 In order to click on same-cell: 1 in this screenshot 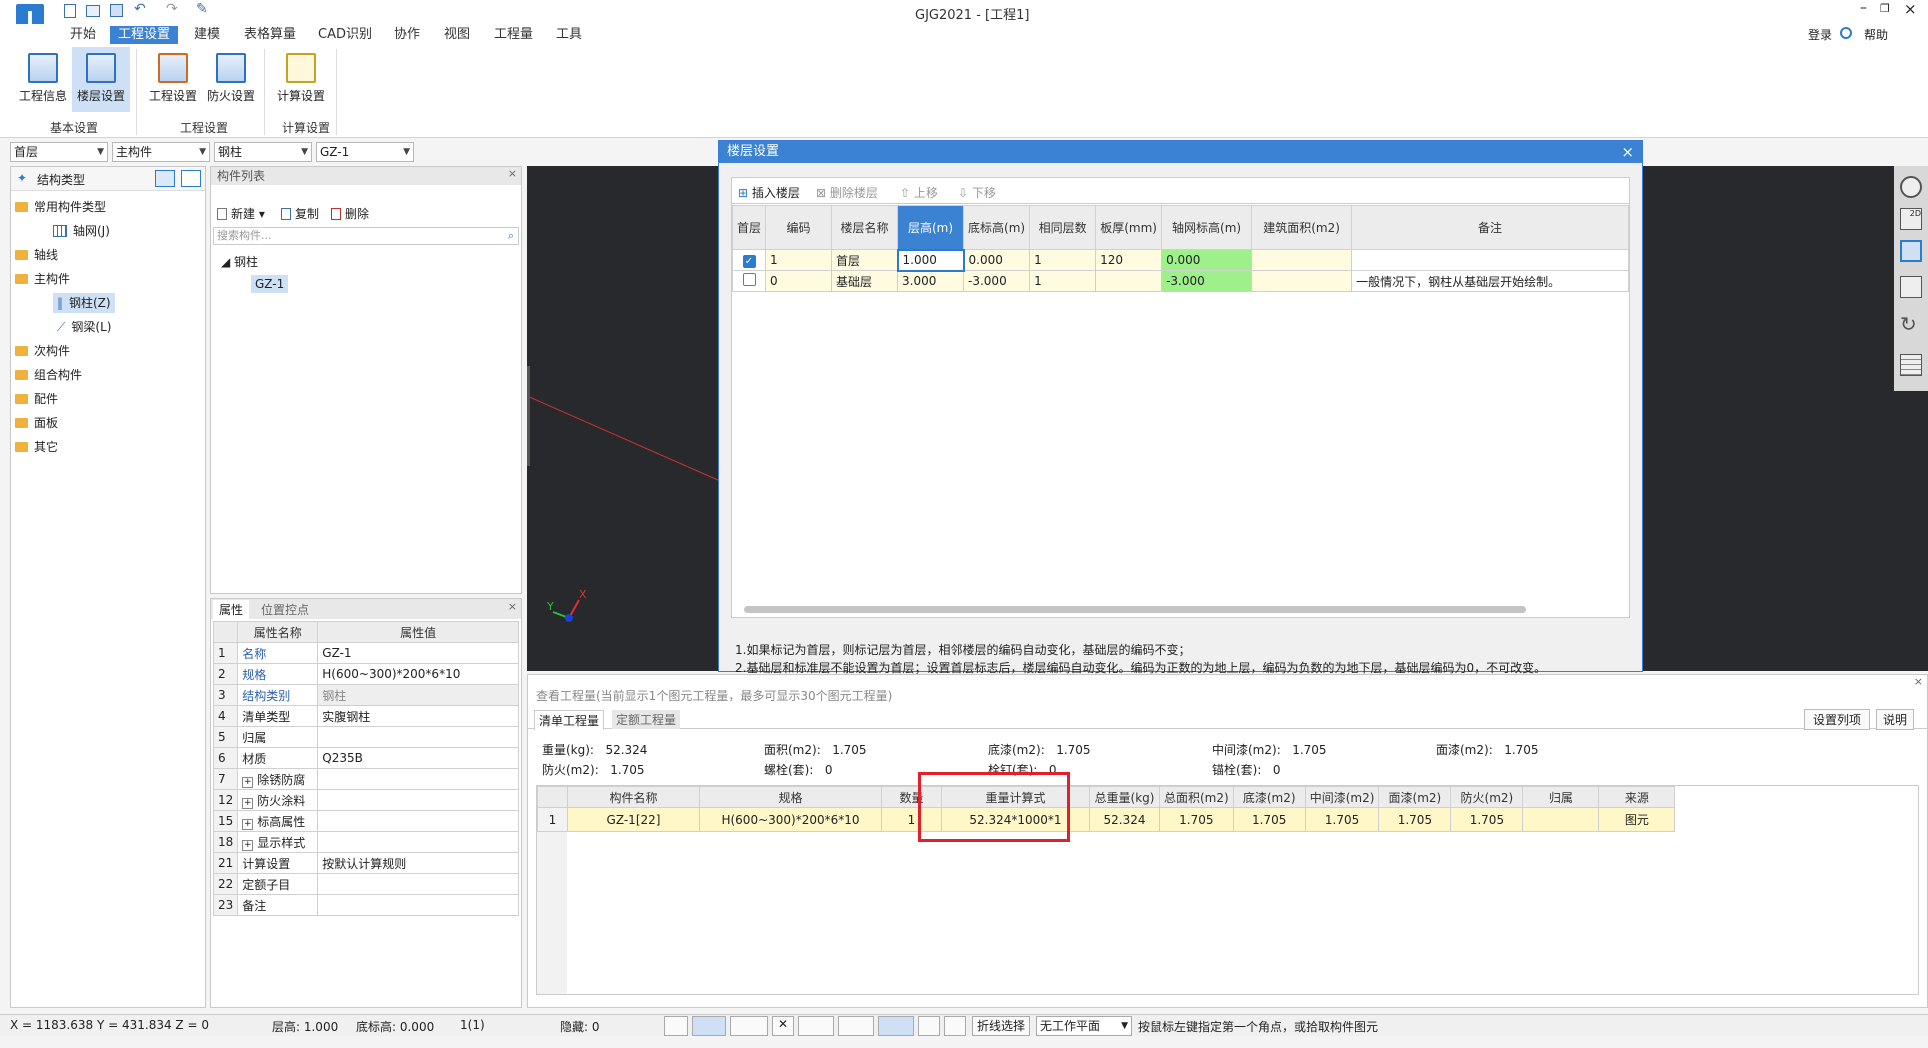, I will do `click(1063, 260)`.